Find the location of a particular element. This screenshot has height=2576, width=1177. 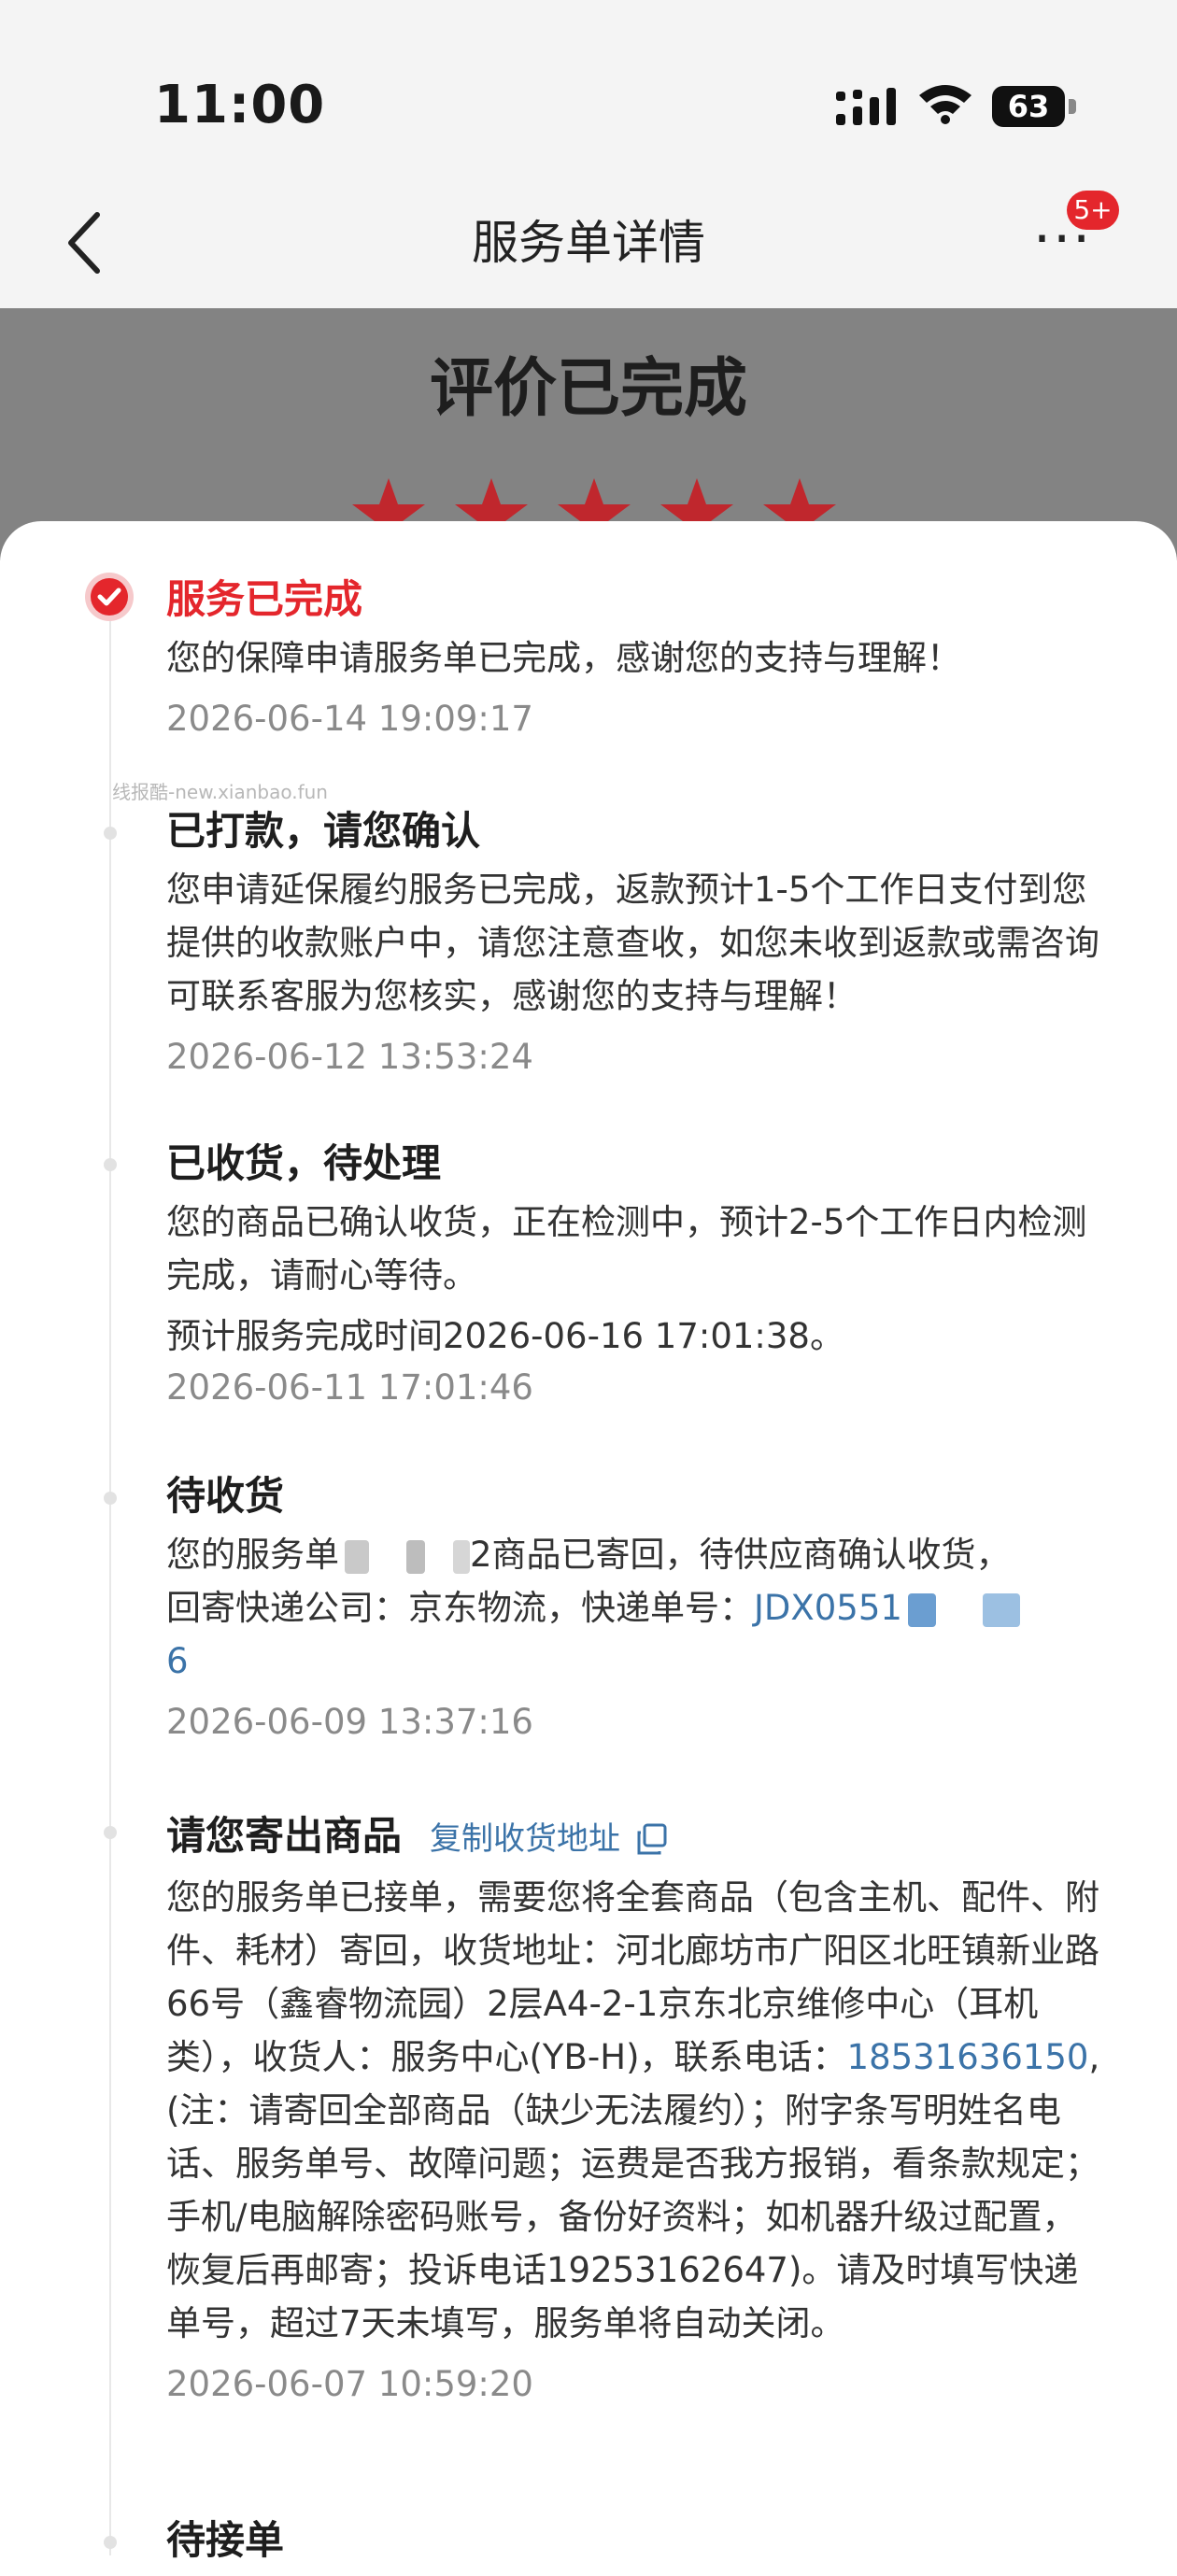

timeline-item-estimate: 预计服务完成时间2026-06-16 17:01:38。 is located at coordinates (505, 1336).